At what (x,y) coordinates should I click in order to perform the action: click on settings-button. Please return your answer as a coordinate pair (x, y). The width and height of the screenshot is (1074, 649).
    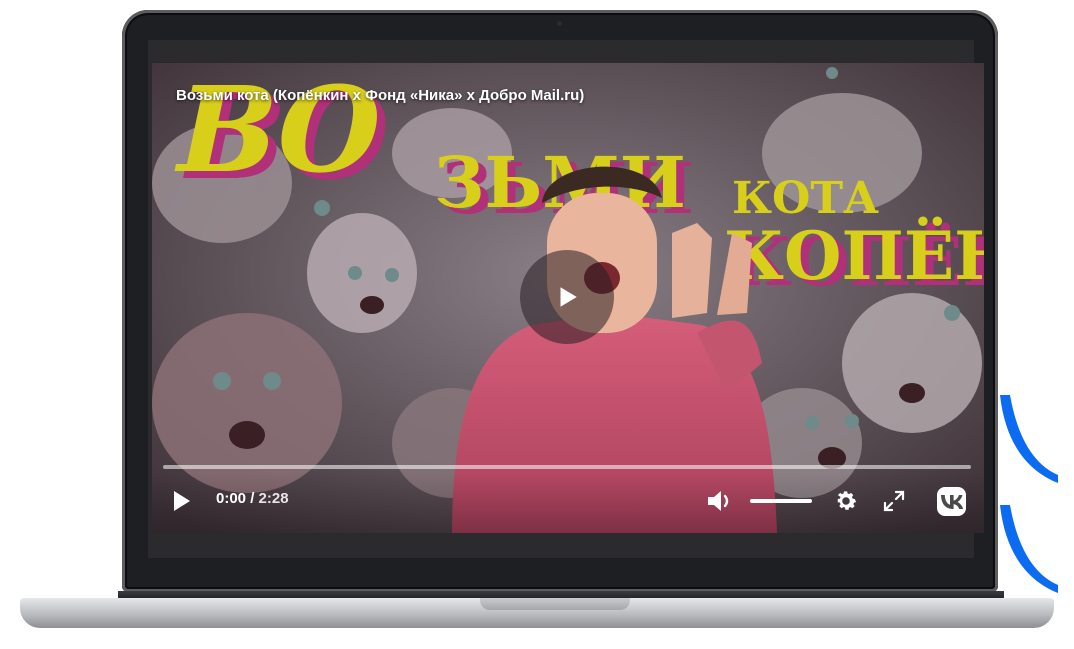
    Looking at the image, I should click on (846, 501).